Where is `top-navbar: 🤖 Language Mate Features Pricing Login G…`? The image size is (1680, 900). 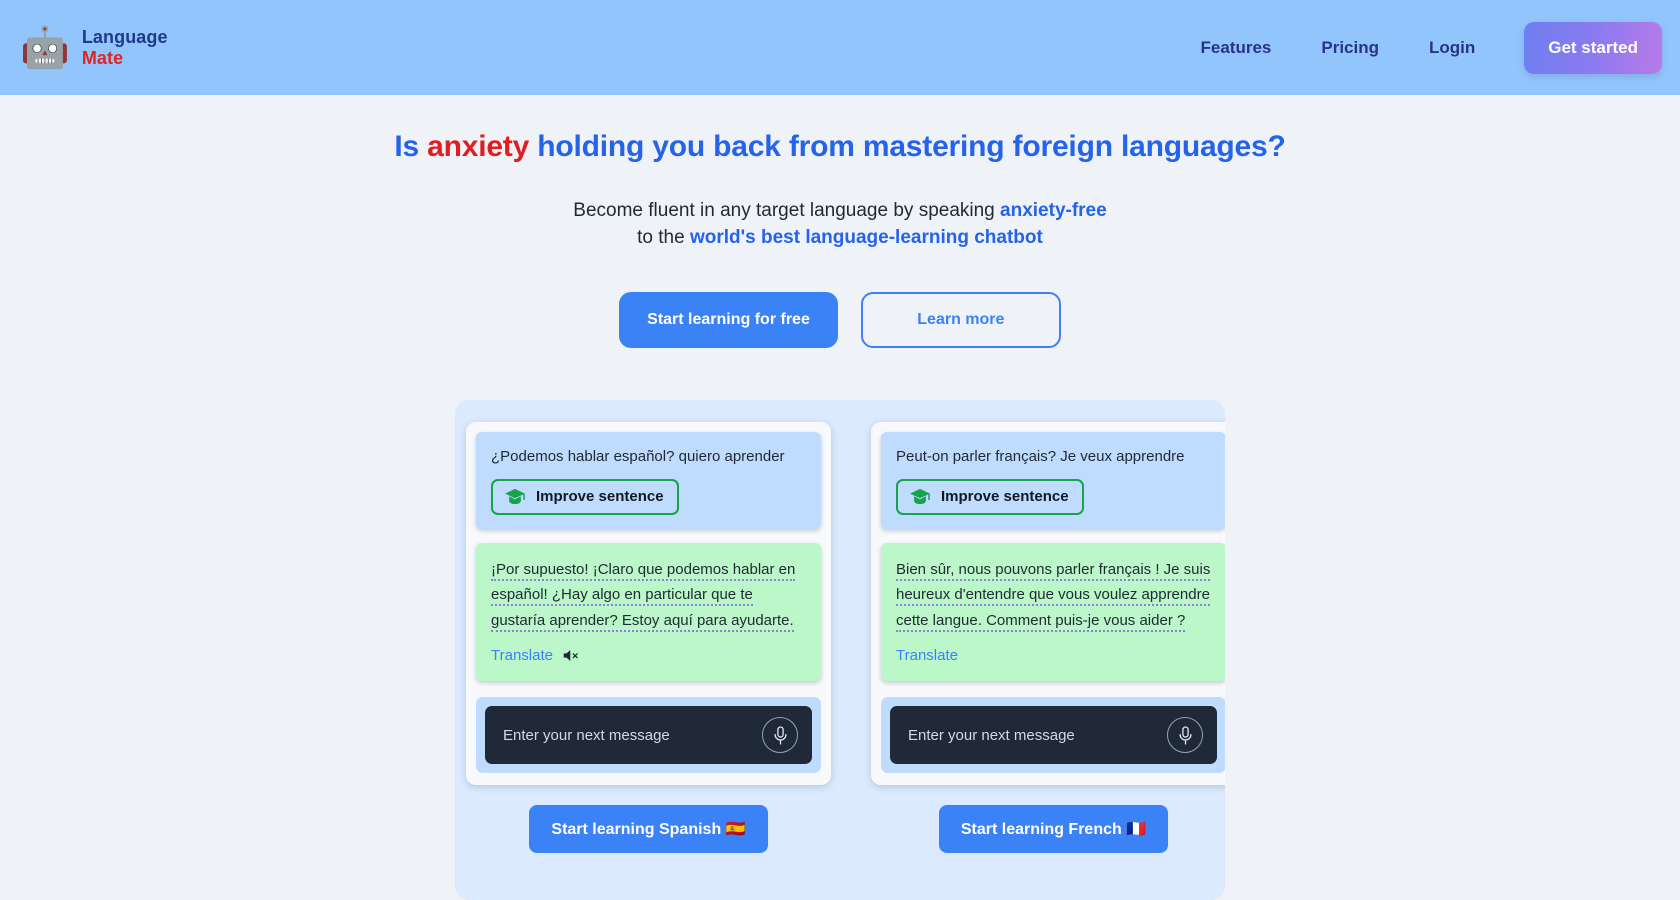
top-navbar: 🤖 Language Mate Features Pricing Login G… is located at coordinates (840, 47).